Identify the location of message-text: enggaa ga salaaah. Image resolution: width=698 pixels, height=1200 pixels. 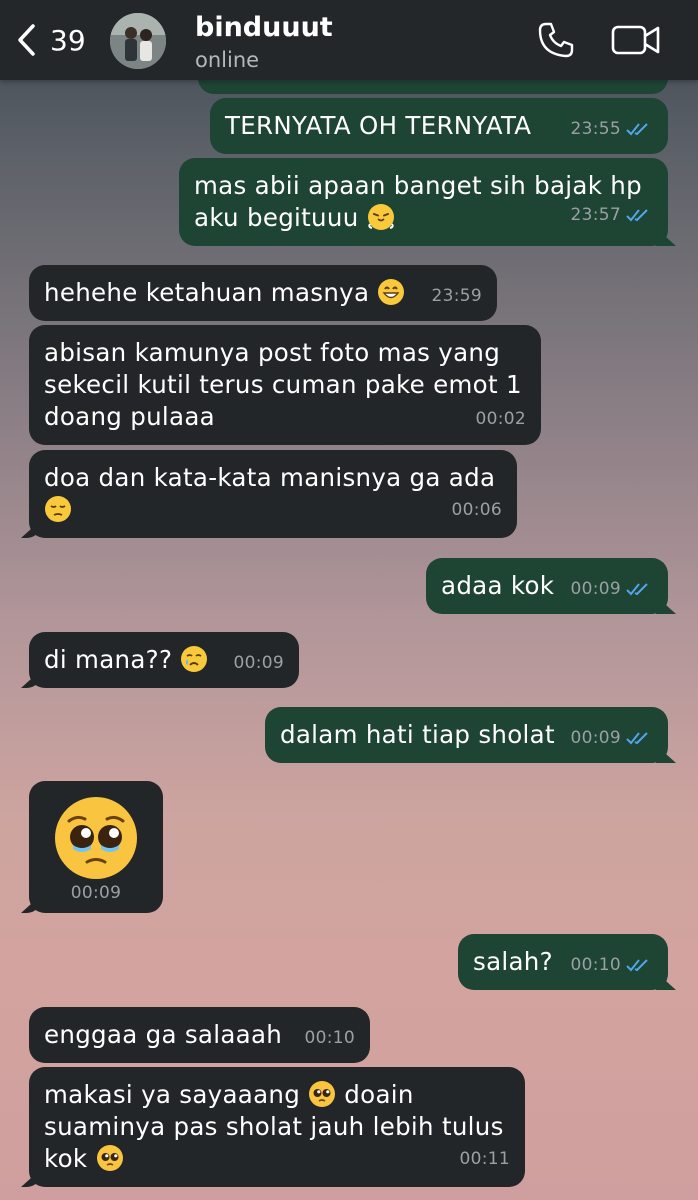
(163, 1034).